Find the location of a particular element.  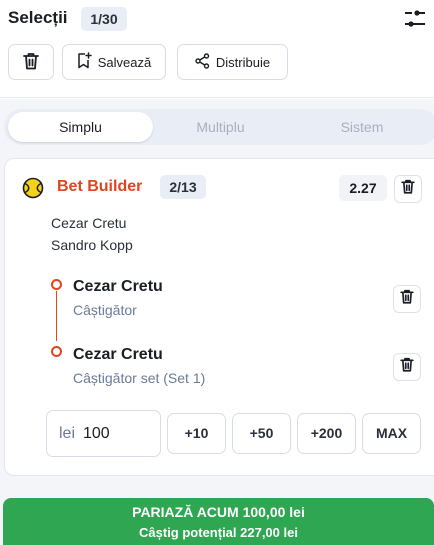

stake-input: lei 100 is located at coordinates (103, 433).